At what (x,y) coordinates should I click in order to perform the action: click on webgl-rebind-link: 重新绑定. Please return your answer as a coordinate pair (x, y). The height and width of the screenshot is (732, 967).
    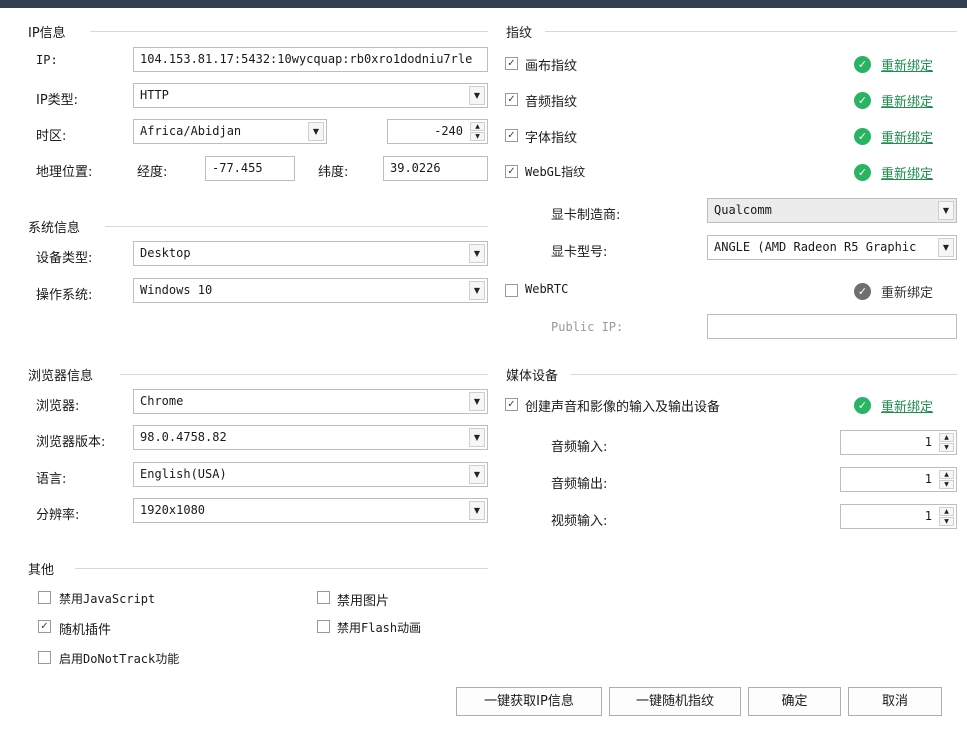
    Looking at the image, I should click on (907, 172).